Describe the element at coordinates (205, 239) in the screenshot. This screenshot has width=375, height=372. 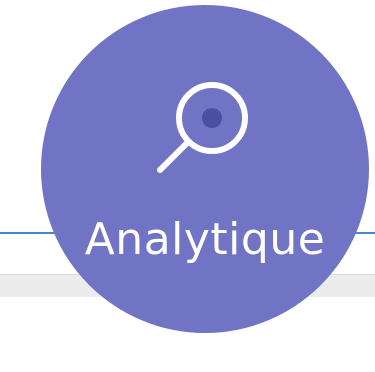
I see `badge-label: Analytique` at that location.